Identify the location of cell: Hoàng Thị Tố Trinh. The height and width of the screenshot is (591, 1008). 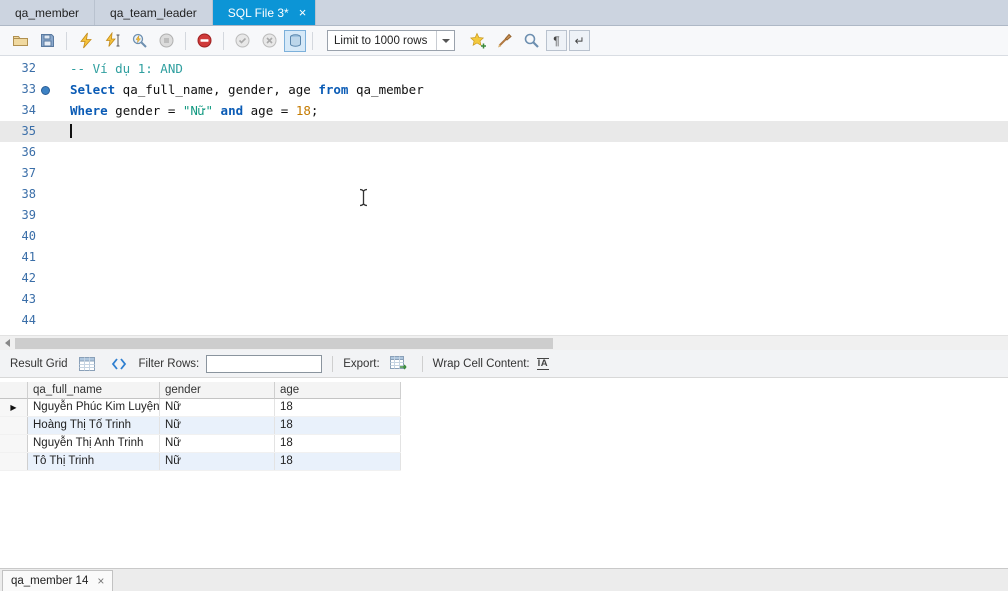
(94, 425).